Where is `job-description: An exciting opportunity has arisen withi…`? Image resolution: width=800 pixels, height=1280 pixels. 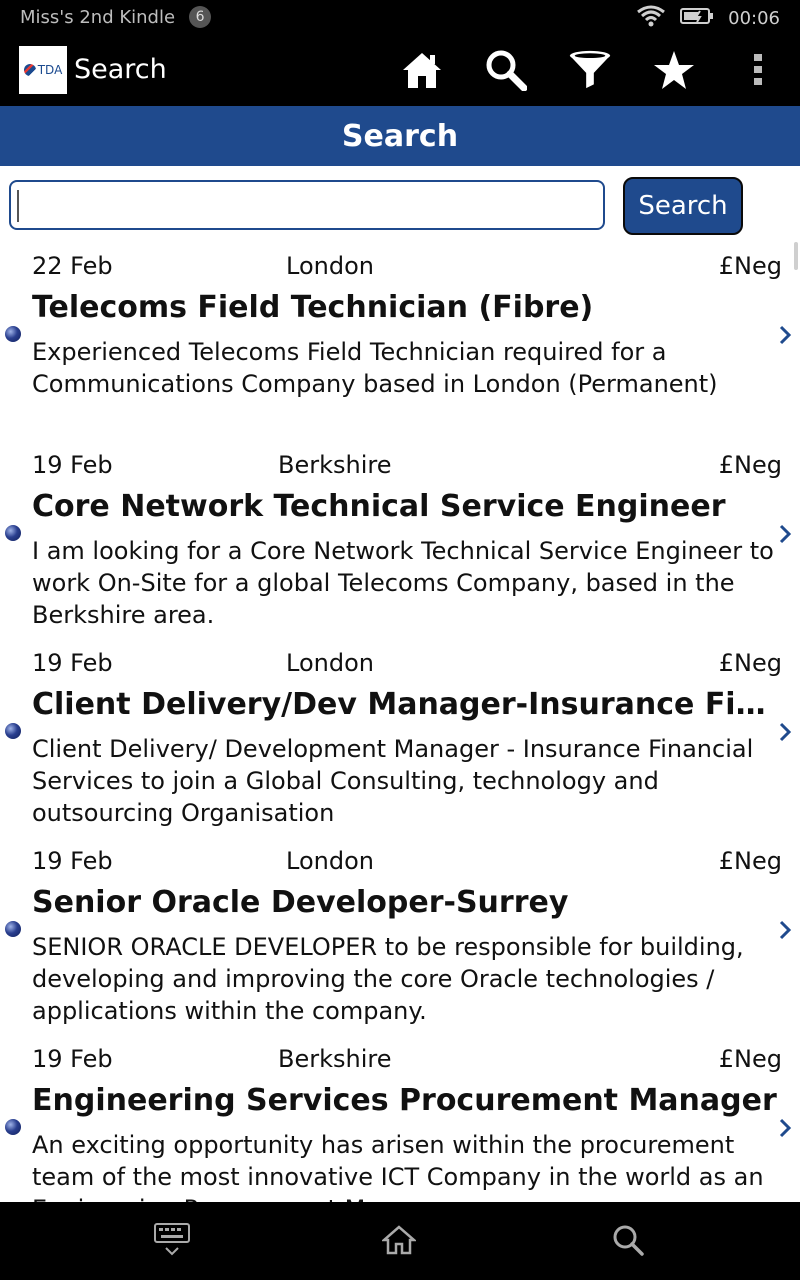 job-description: An exciting opportunity has arisen withi… is located at coordinates (398, 1166).